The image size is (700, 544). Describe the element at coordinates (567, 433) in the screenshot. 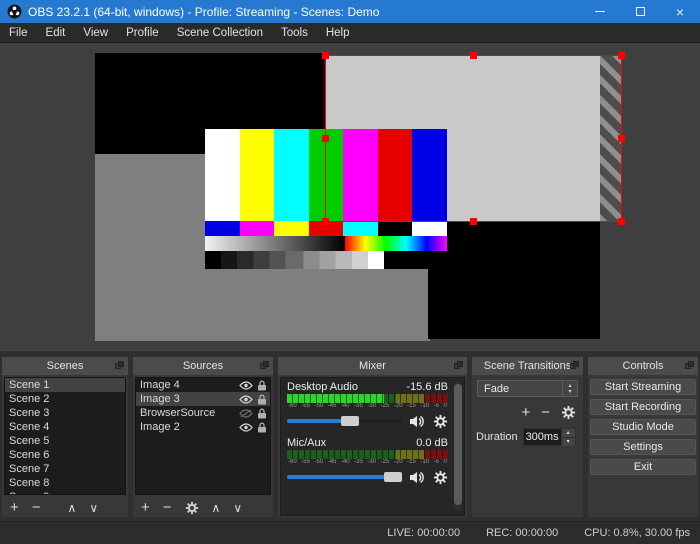

I see `duration-up-button: ▴` at that location.